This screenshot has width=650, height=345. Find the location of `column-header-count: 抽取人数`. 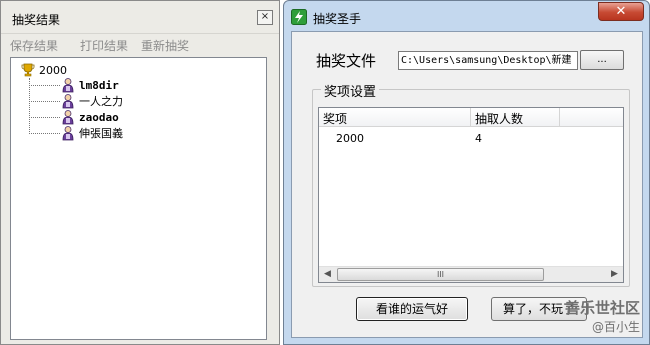

column-header-count: 抽取人数 is located at coordinates (499, 118).